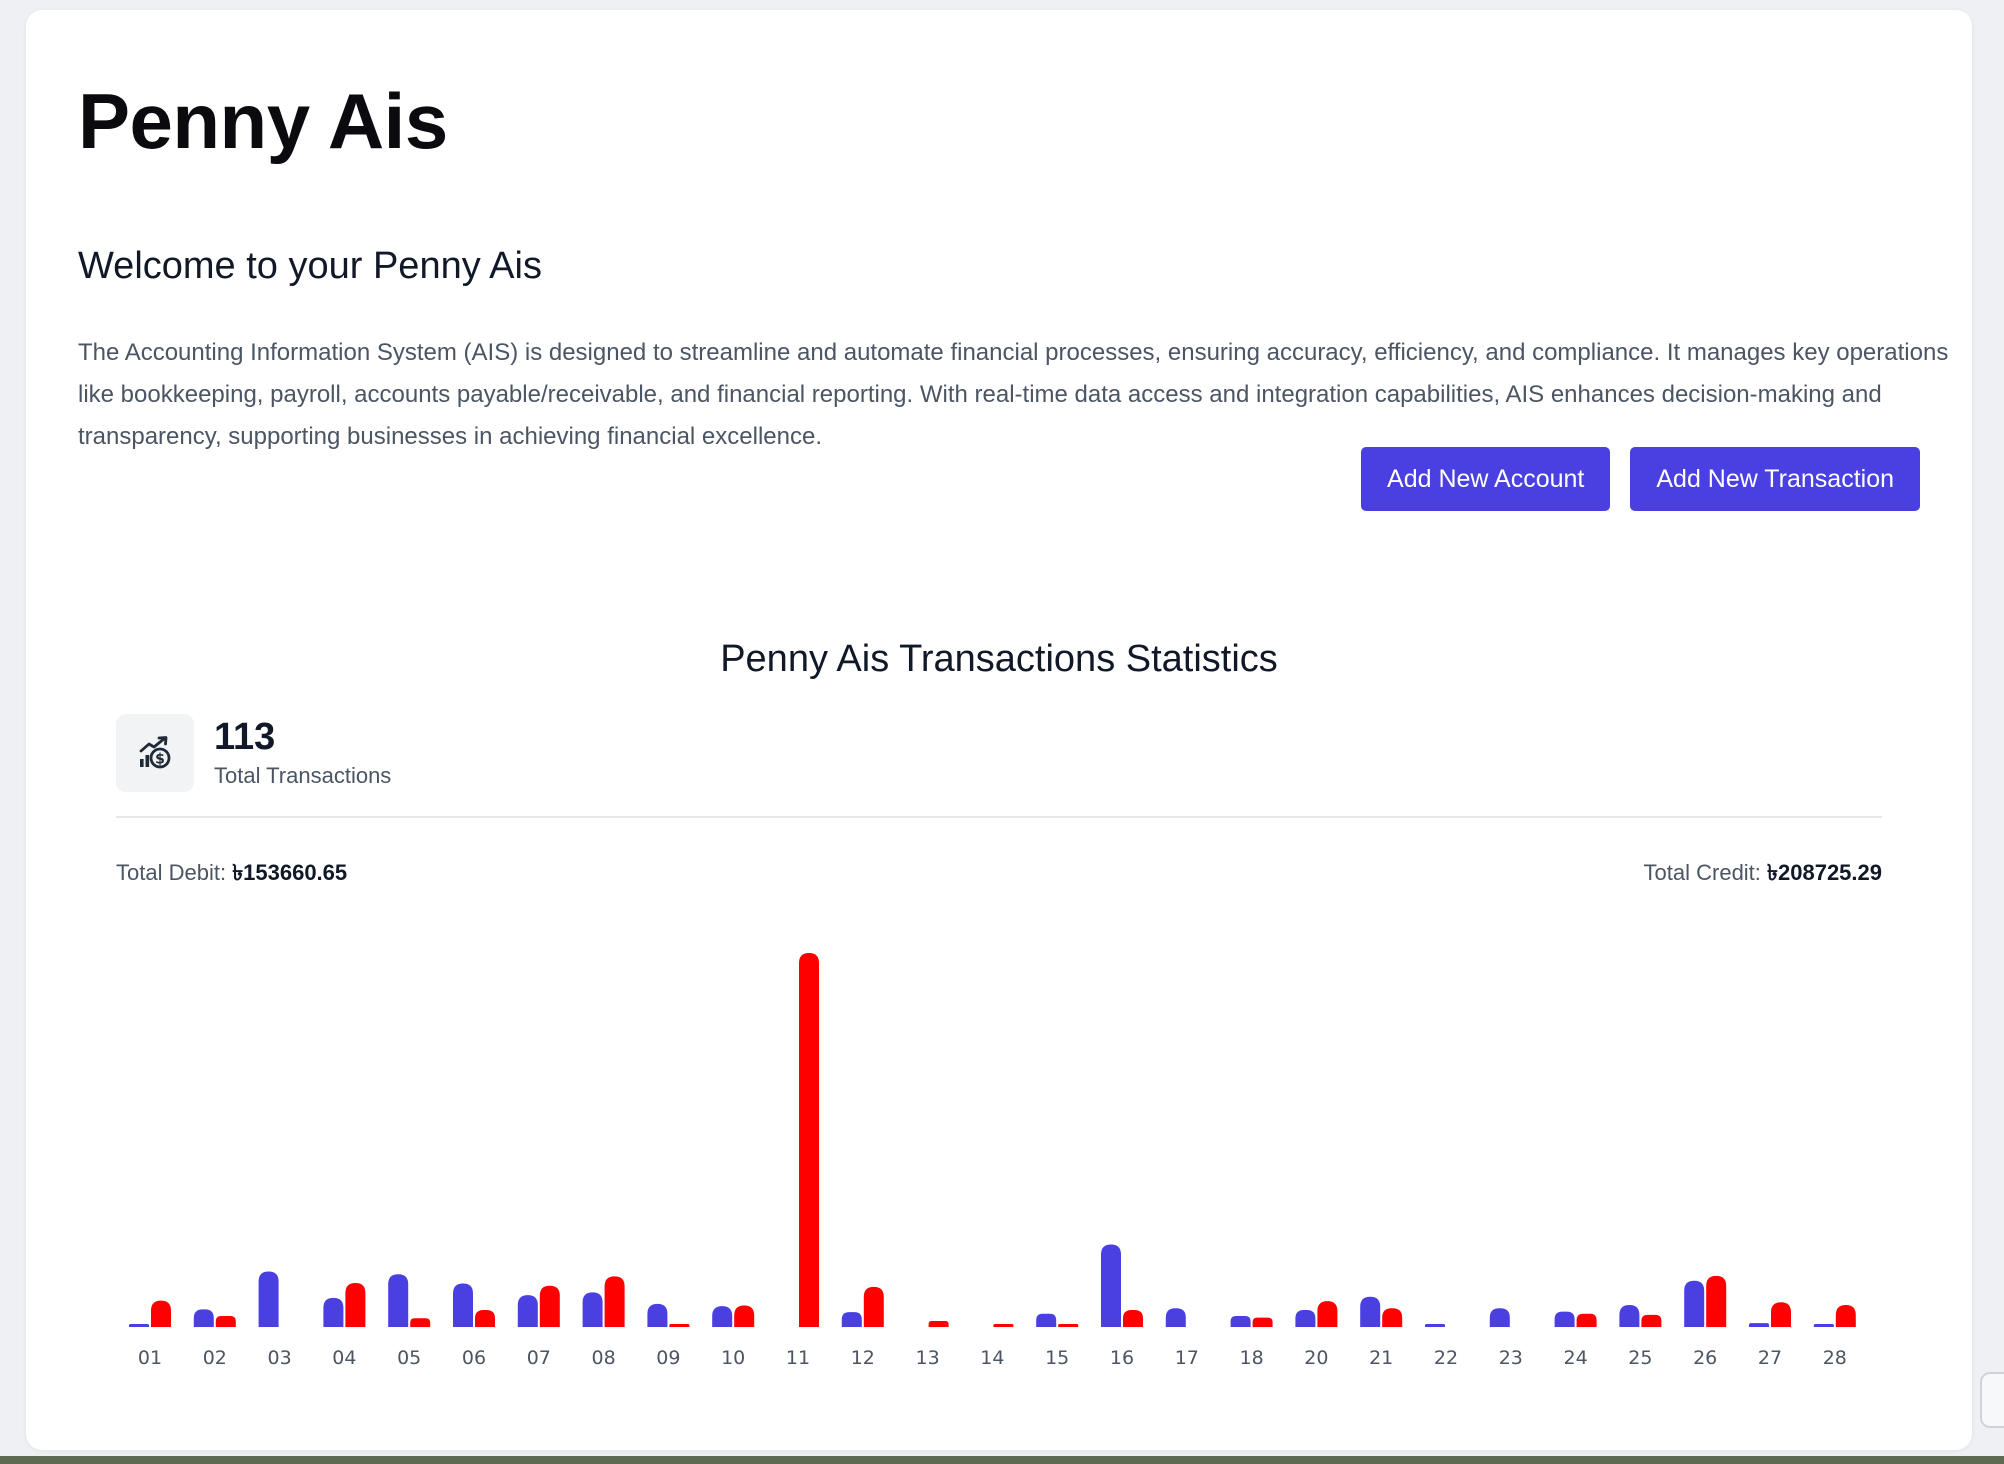 The width and height of the screenshot is (2004, 1464). I want to click on x-tick-label: 18, so click(1252, 1358).